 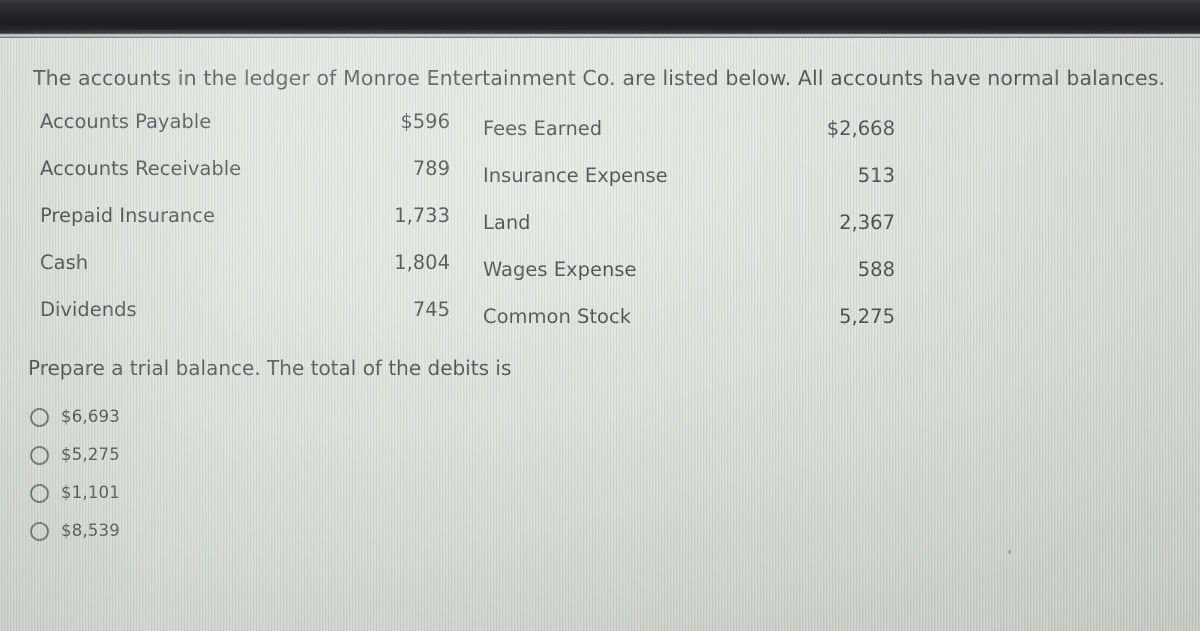 I want to click on account-name-right: Common Stock, so click(x=557, y=316).